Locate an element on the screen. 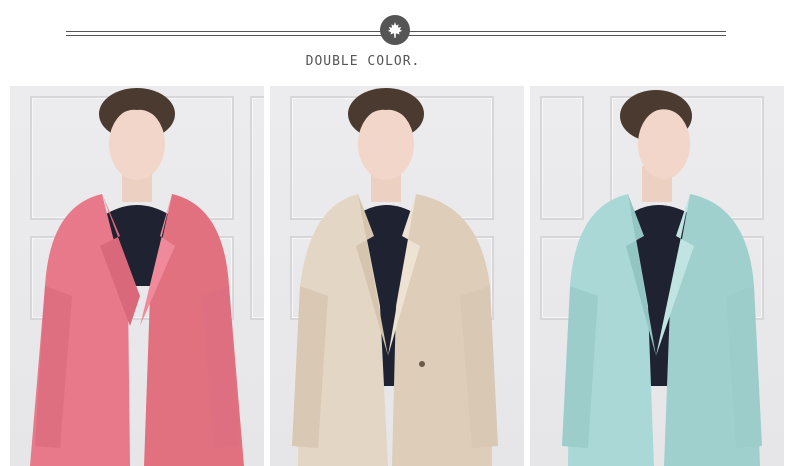 This screenshot has height=466, width=790. maple-leaf-icon is located at coordinates (395, 29).